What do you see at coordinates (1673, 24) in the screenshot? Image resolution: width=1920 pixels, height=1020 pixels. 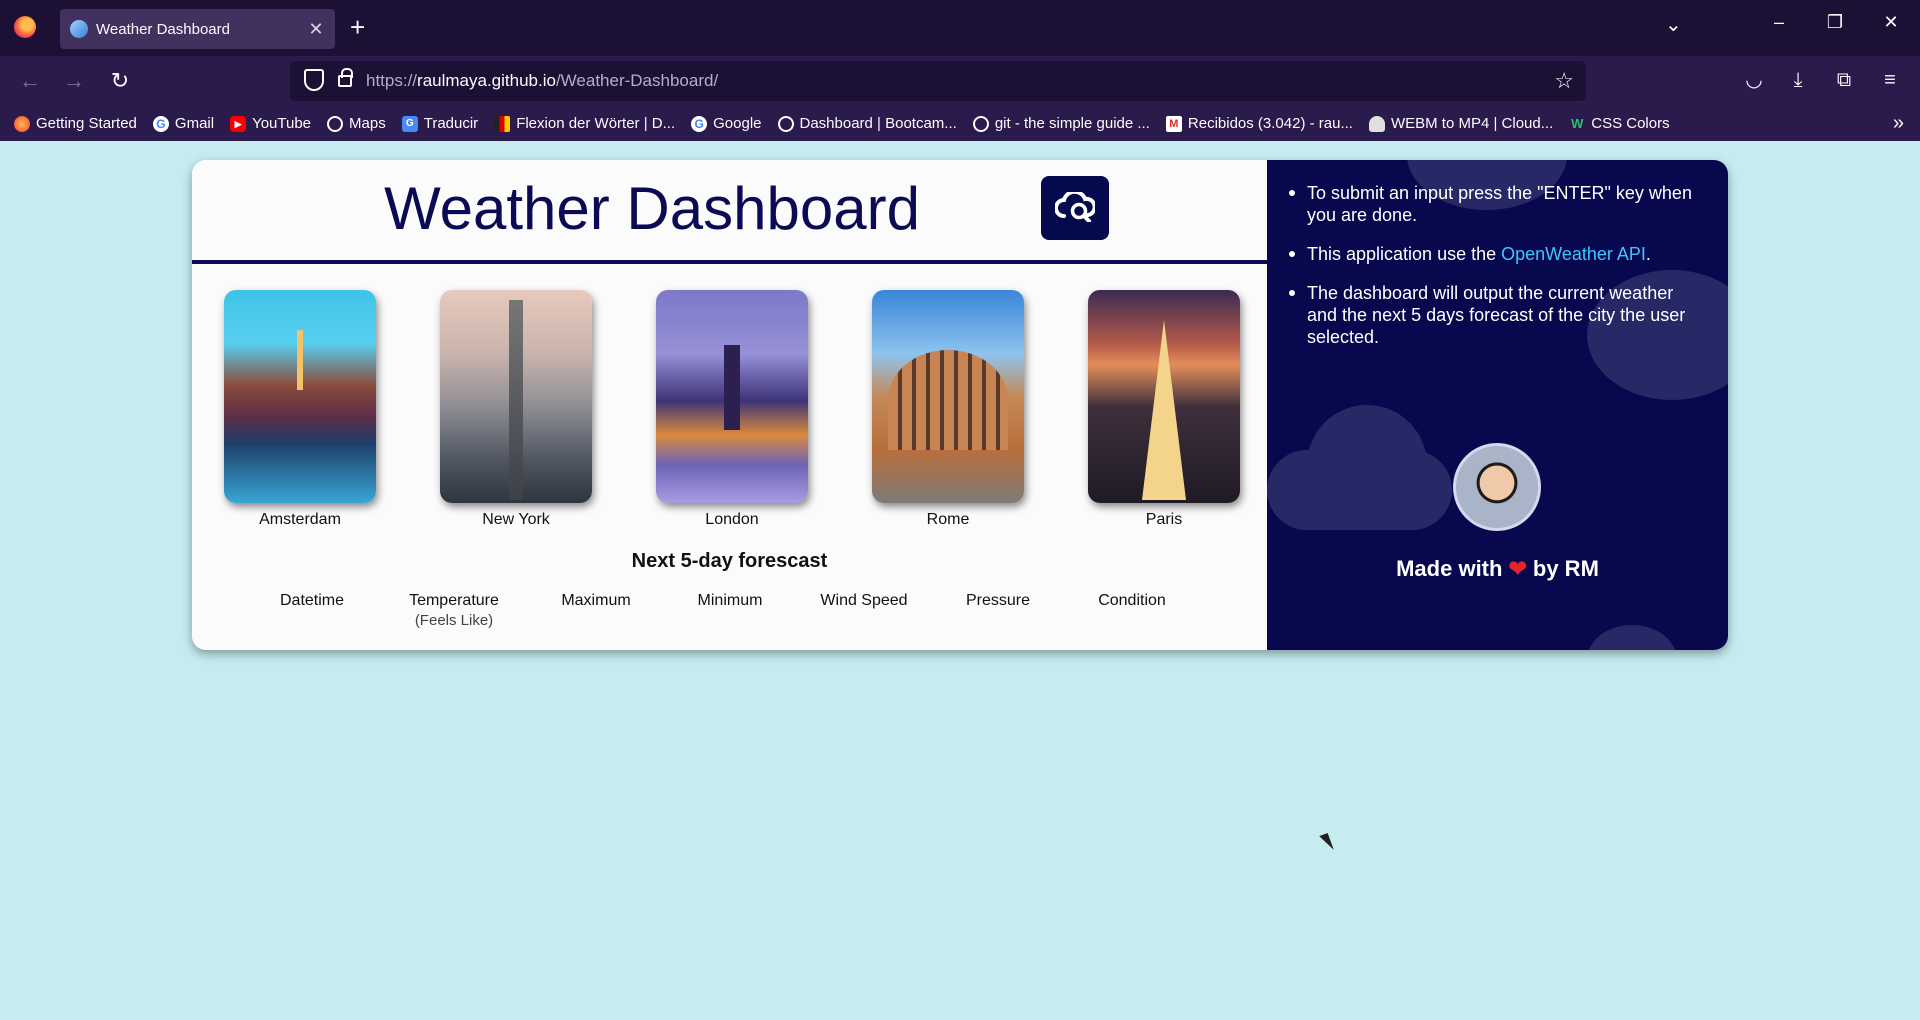 I see `list-all-tabs-icon: ⌄` at bounding box center [1673, 24].